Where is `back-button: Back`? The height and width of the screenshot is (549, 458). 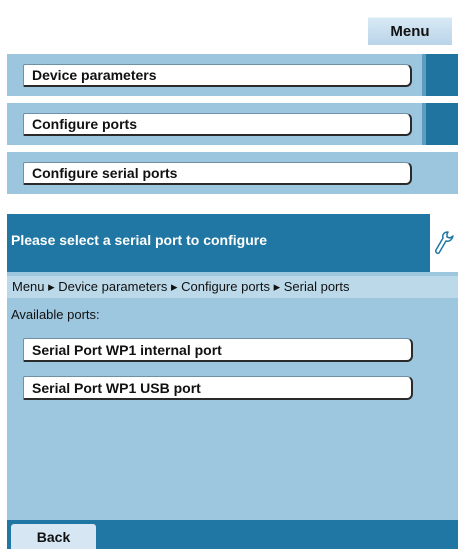
back-button: Back is located at coordinates (53, 536).